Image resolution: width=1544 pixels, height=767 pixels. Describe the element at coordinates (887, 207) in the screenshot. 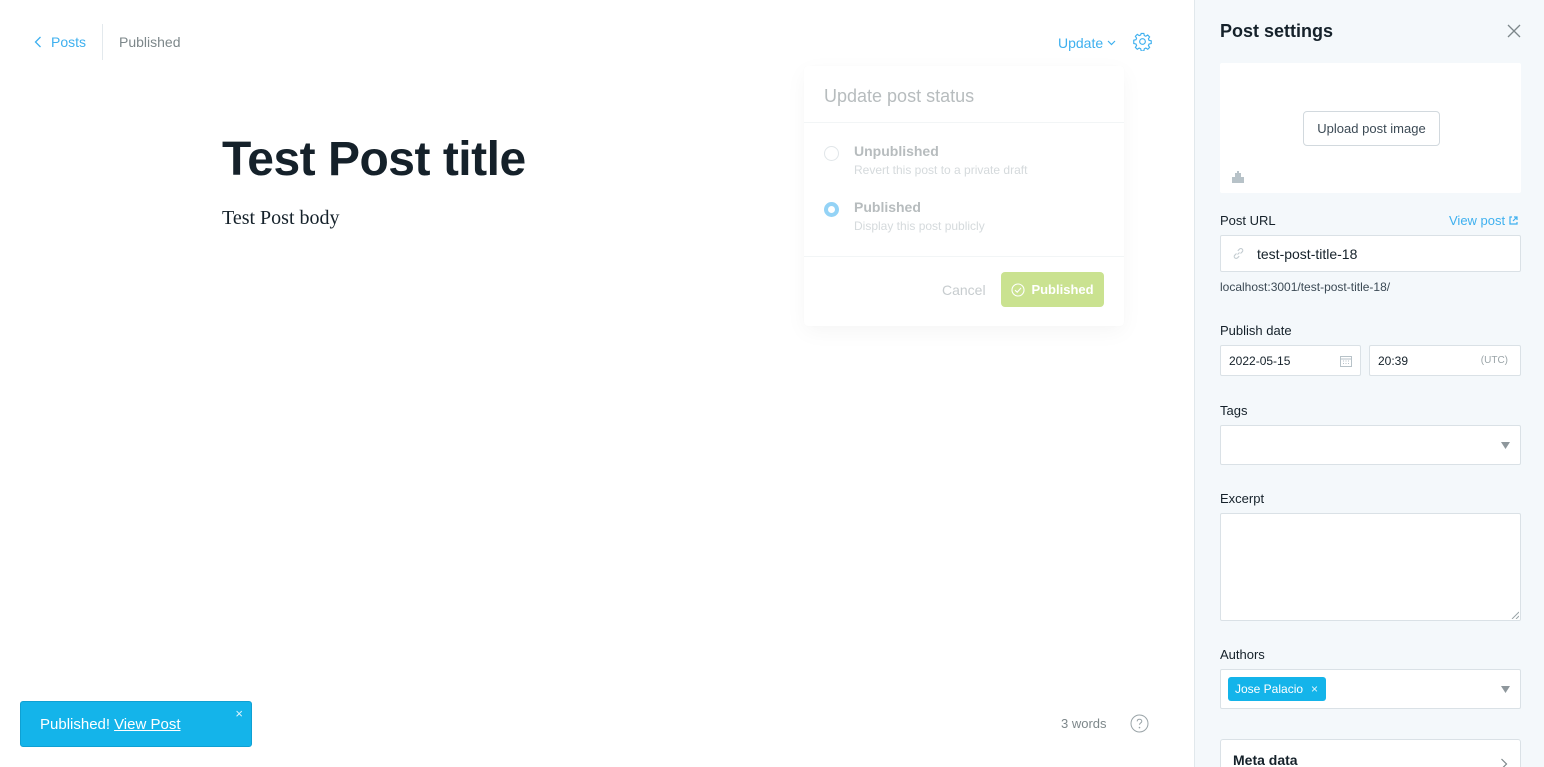

I see `status-option-label: Published` at that location.